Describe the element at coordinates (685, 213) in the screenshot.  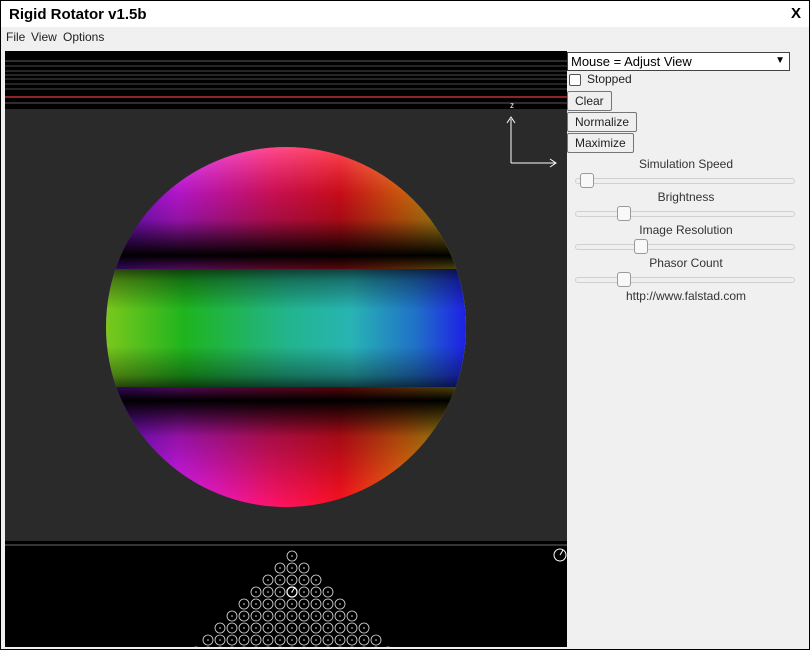
I see `brightness-slider` at that location.